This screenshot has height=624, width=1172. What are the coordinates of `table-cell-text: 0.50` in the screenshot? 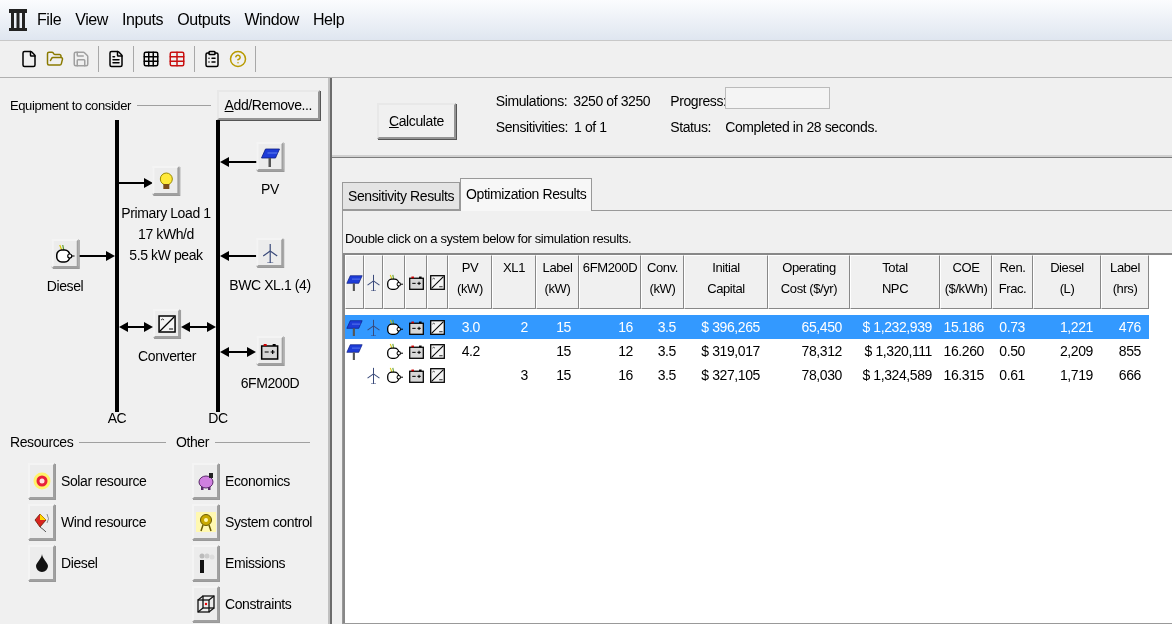 It's located at (1012, 351).